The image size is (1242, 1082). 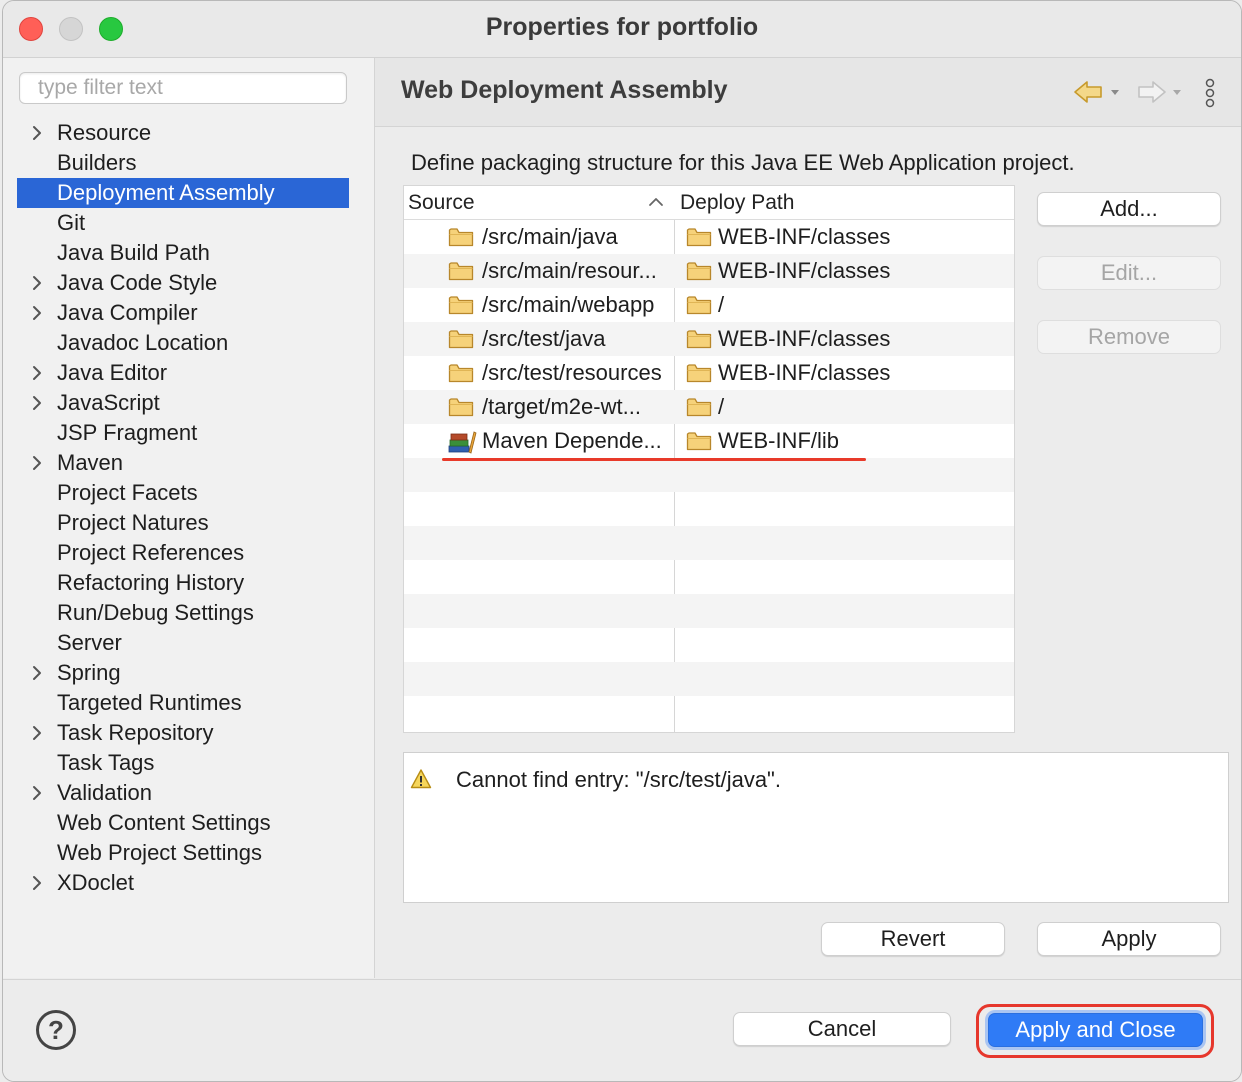 What do you see at coordinates (709, 271) in the screenshot?
I see `table-row: /src/main/resour... WEB-INF/classes` at bounding box center [709, 271].